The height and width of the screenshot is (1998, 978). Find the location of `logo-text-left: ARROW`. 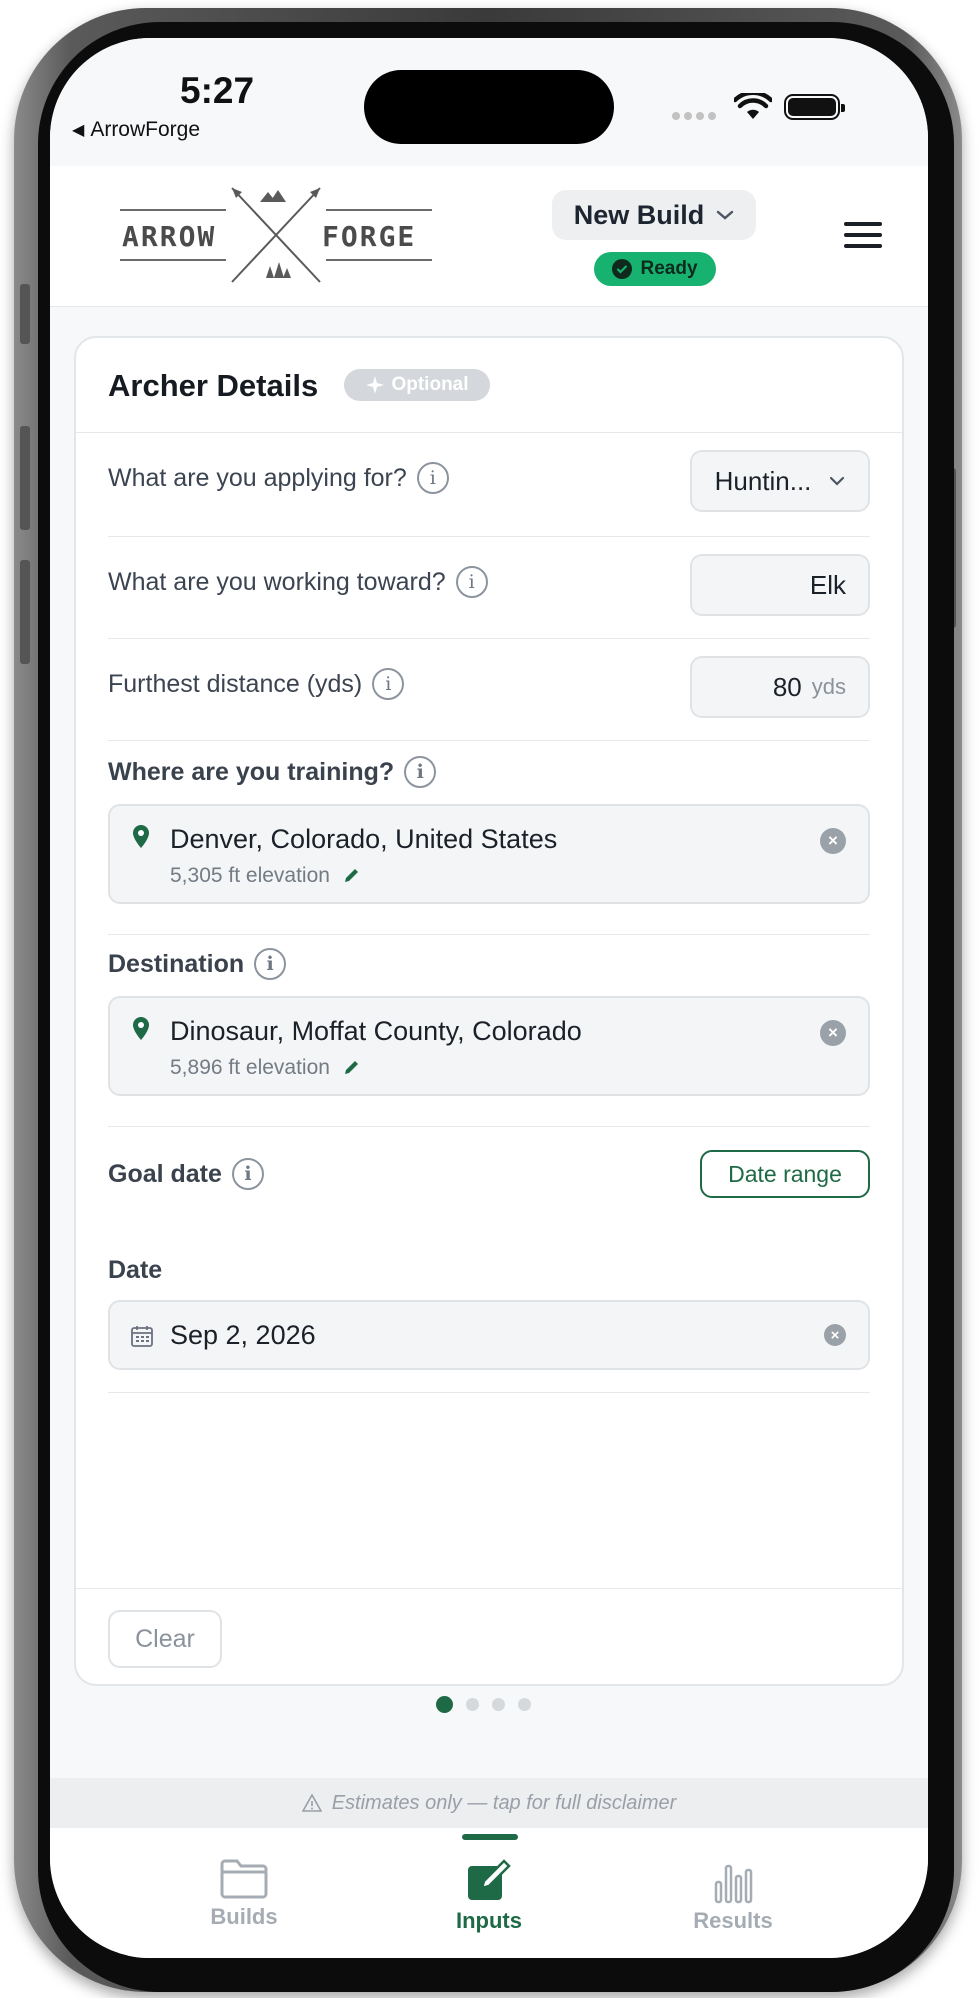

logo-text-left: ARROW is located at coordinates (169, 236).